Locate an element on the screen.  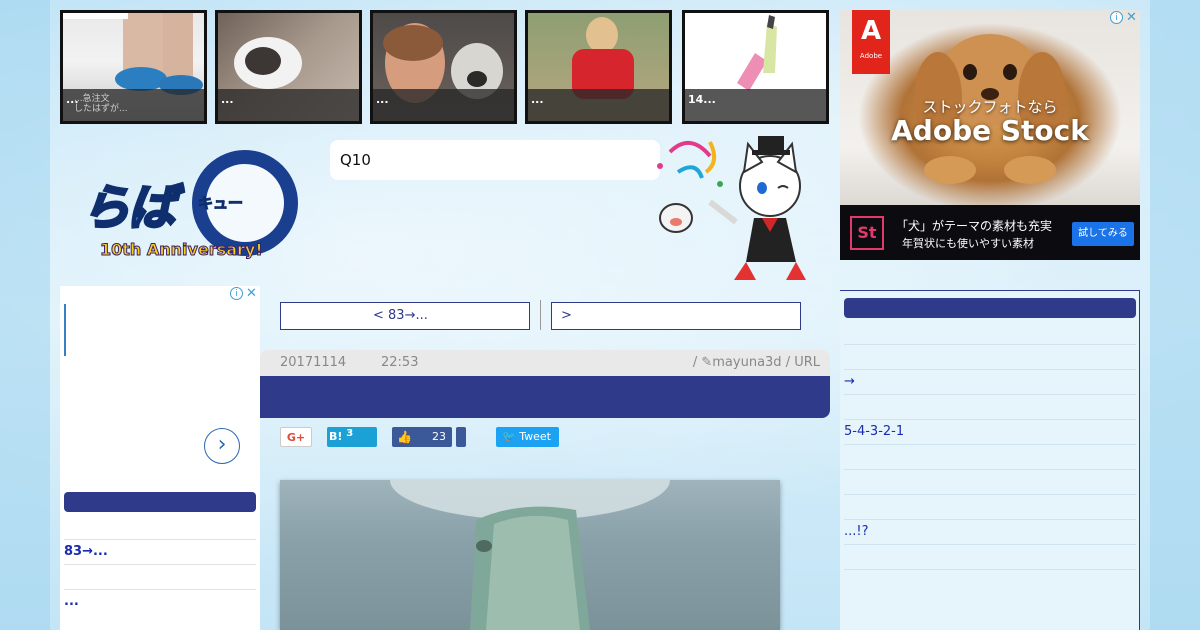
tweet-button: 🐦 Tweet is located at coordinates (527, 437).